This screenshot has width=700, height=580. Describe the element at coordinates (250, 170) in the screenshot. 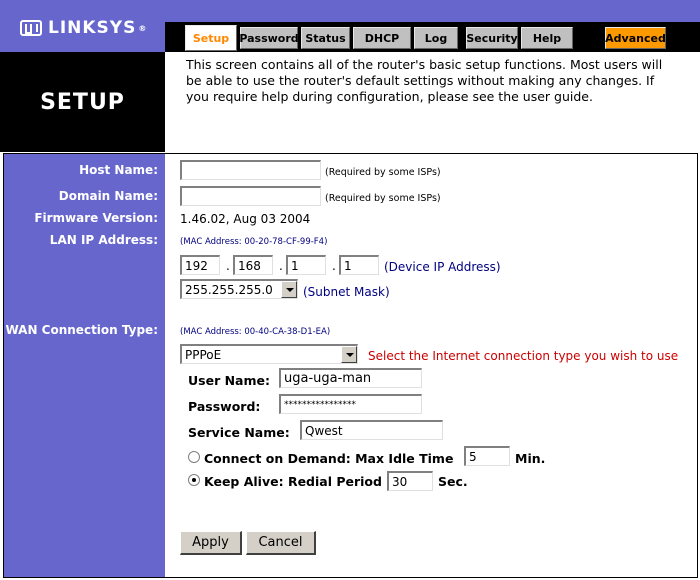

I see `host-name-input` at that location.